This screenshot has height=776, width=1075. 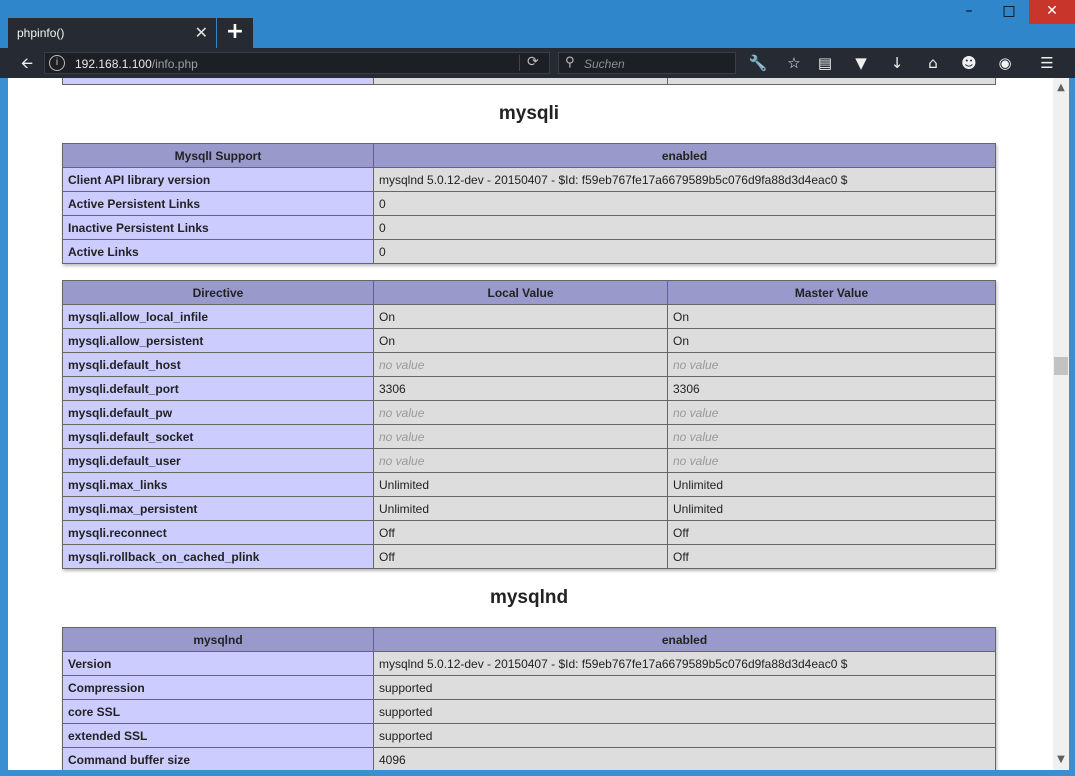 I want to click on title-bar: – □ ✕ phpinfo() ✕ +, so click(x=537, y=24).